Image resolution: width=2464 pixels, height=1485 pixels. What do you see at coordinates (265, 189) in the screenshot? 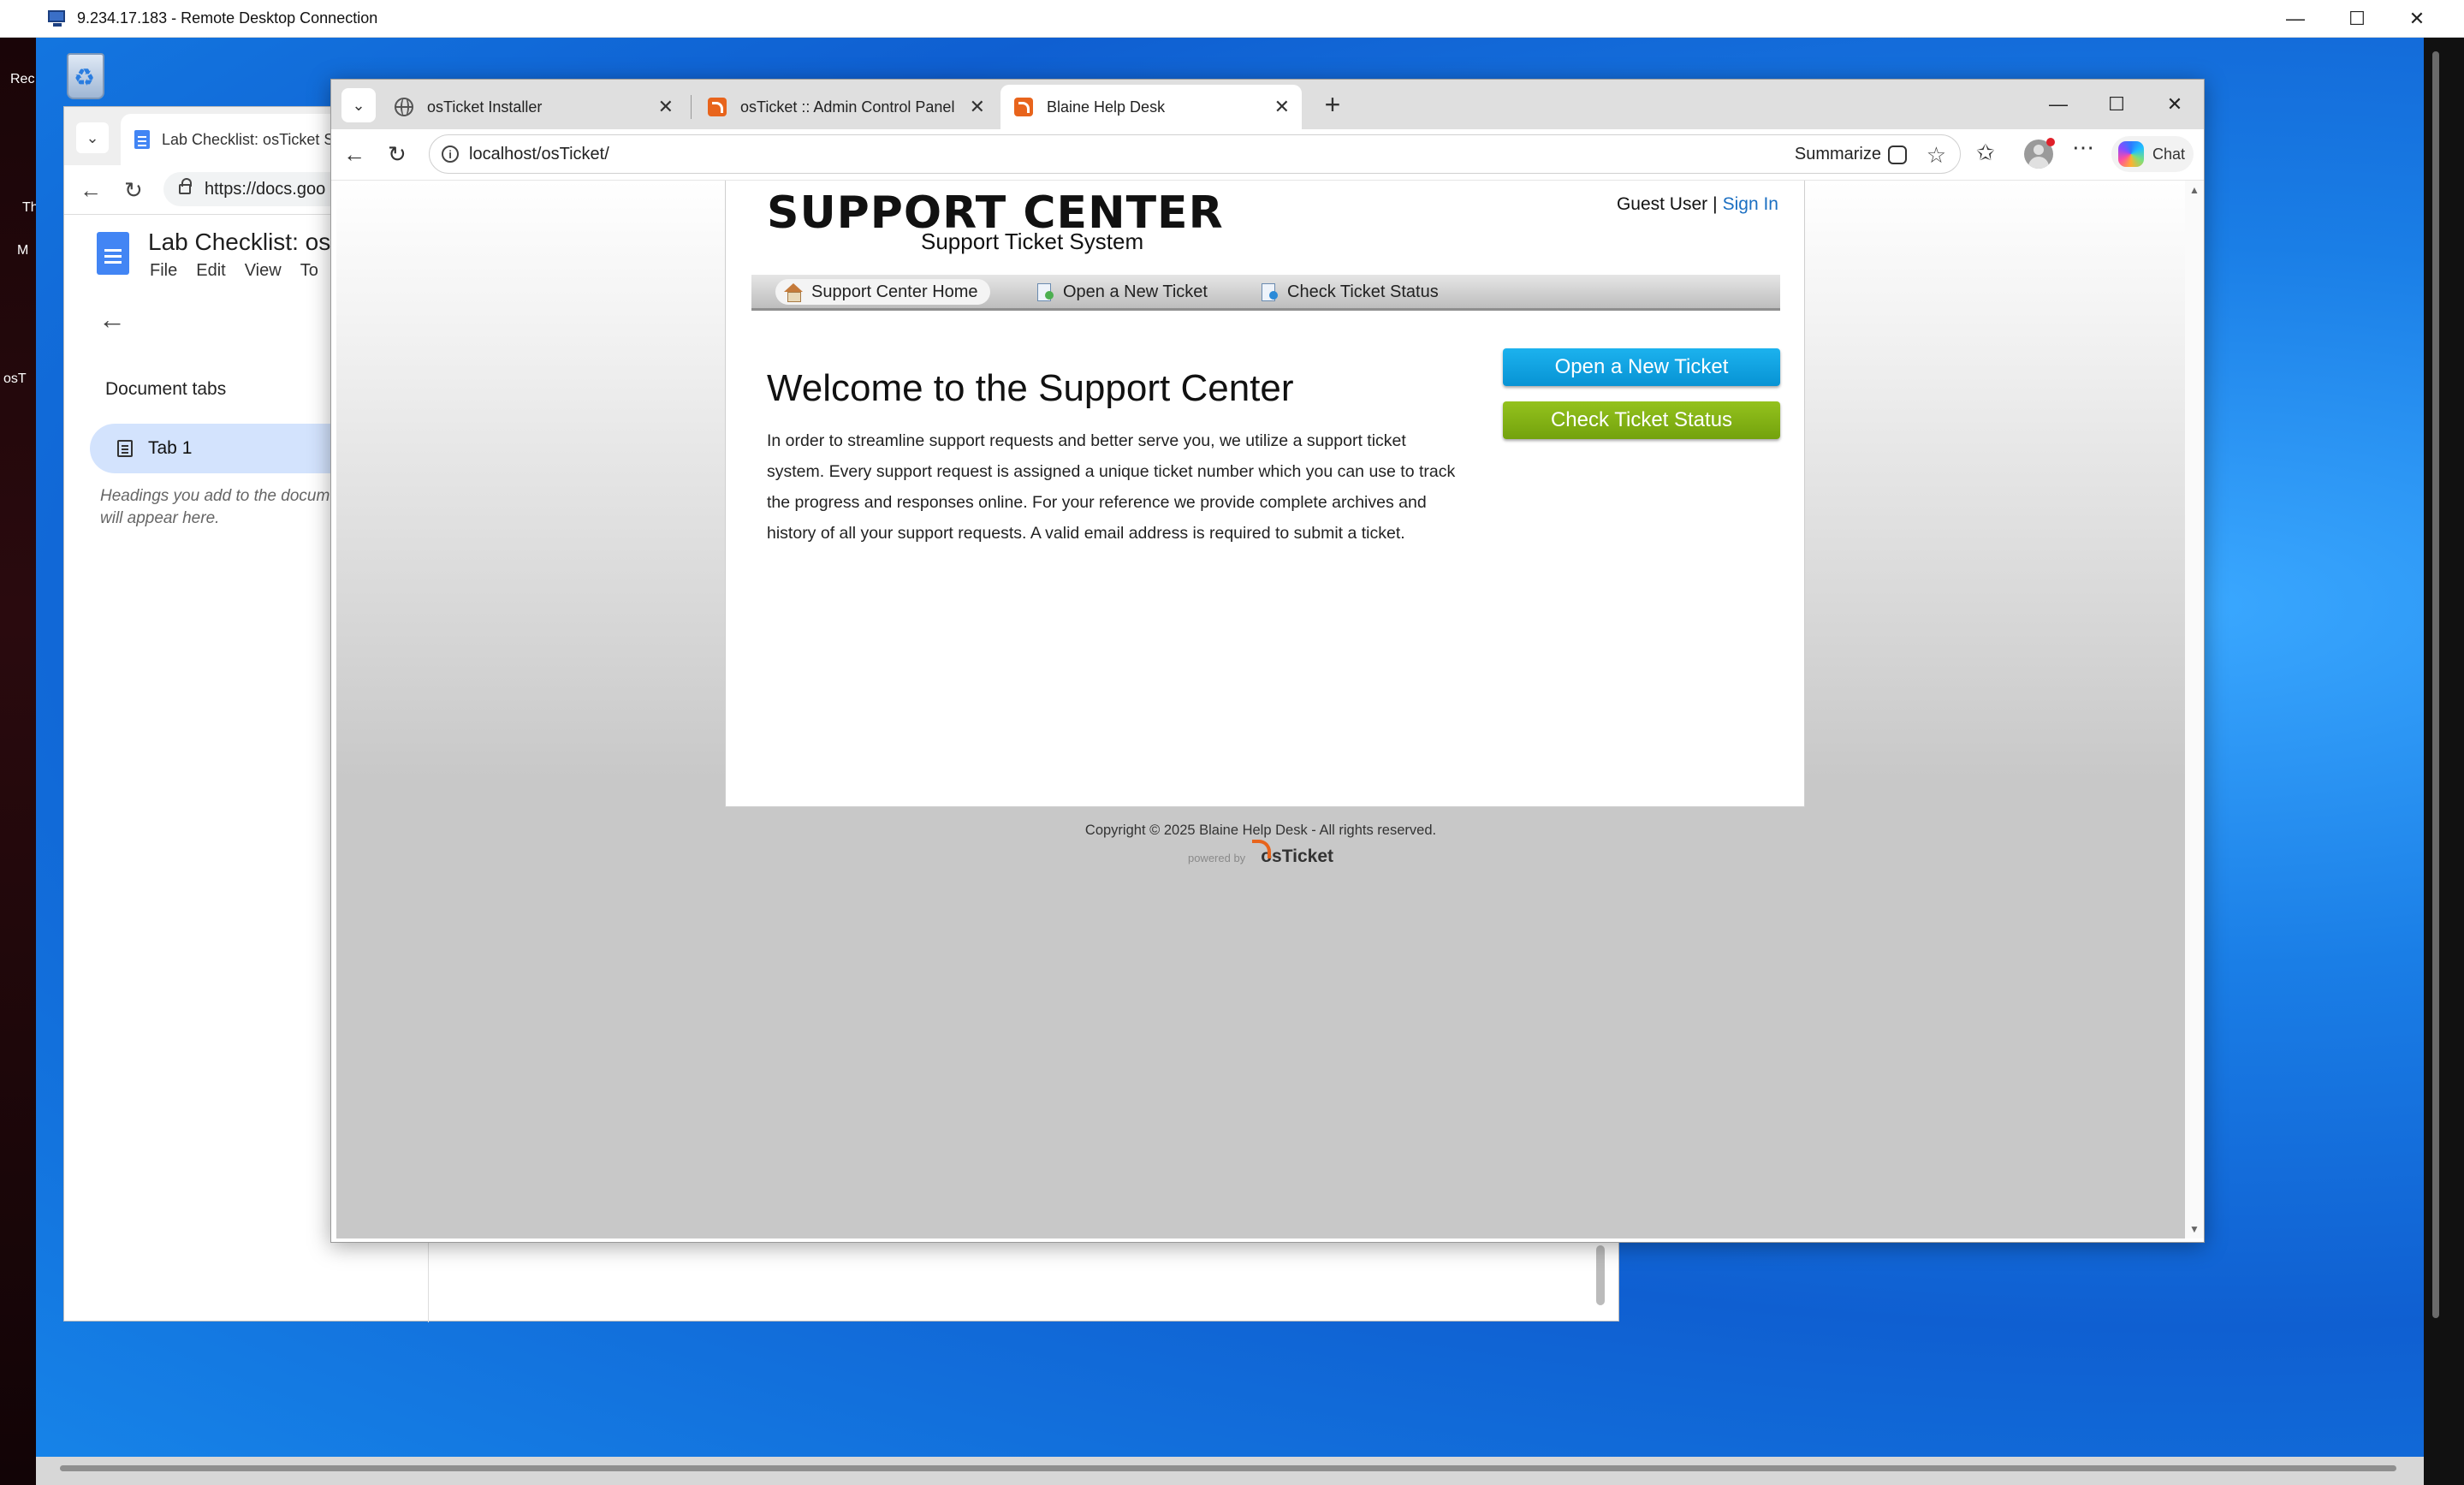
I see `docs-url-text: https://docs.goo` at bounding box center [265, 189].